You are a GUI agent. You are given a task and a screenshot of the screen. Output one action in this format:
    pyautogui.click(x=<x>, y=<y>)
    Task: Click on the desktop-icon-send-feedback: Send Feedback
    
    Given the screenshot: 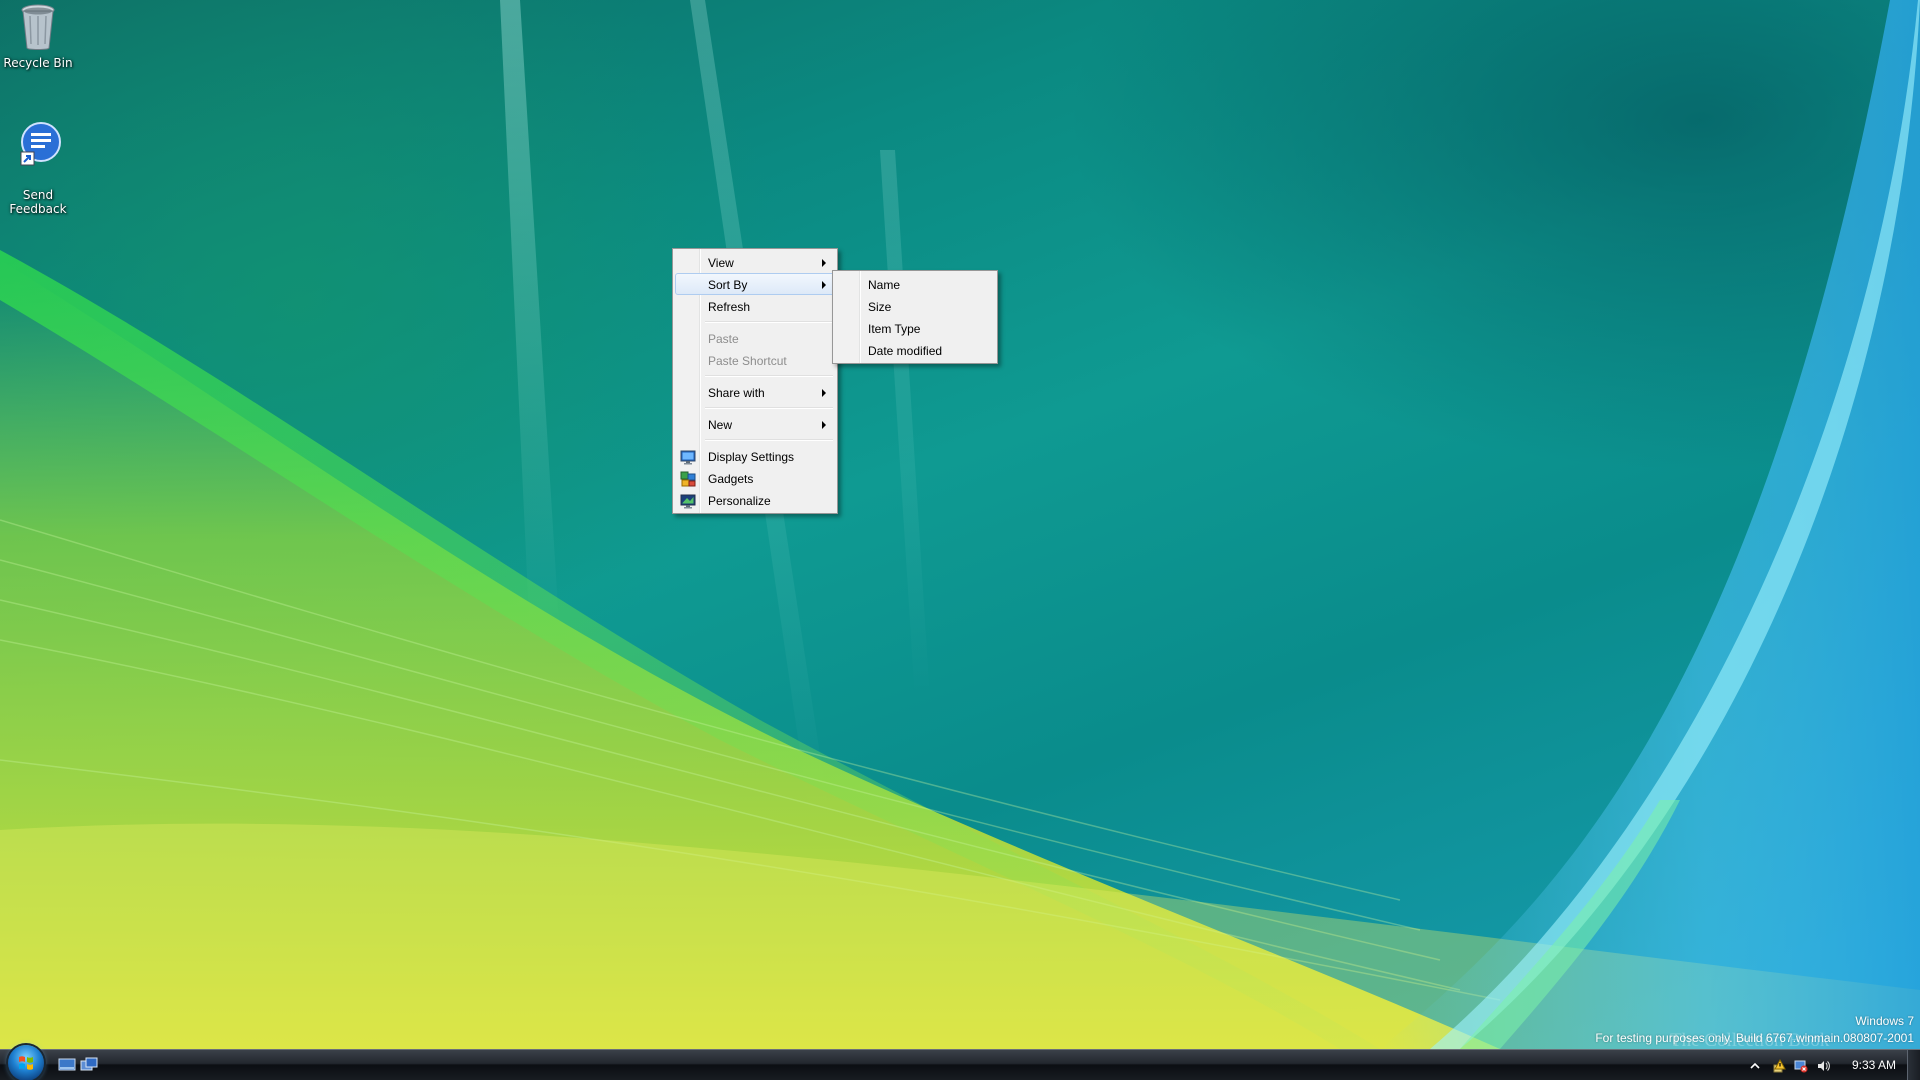 What is the action you would take?
    pyautogui.click(x=38, y=162)
    